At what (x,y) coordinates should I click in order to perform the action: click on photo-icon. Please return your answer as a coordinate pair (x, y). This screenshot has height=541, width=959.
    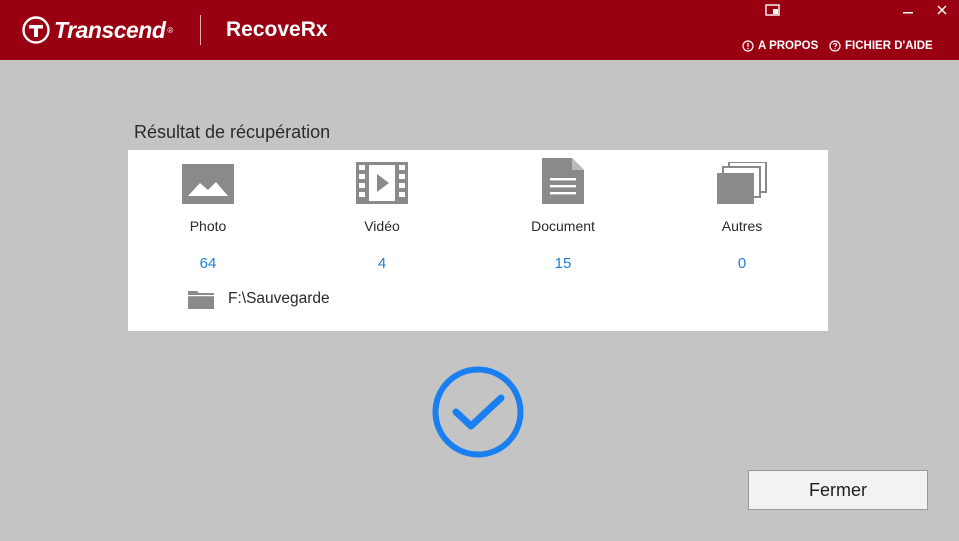
    Looking at the image, I should click on (208, 184).